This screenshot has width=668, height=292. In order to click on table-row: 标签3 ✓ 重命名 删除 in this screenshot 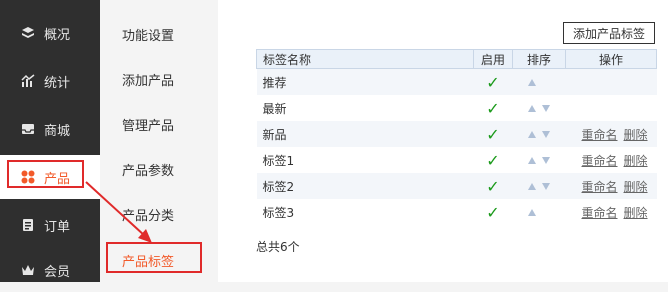, I will do `click(456, 212)`.